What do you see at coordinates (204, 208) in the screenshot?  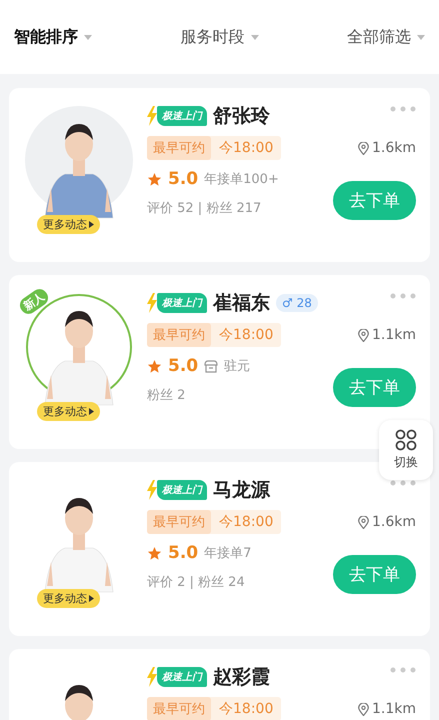 I see `stats-text: 评价 52 | 粉丝 217` at bounding box center [204, 208].